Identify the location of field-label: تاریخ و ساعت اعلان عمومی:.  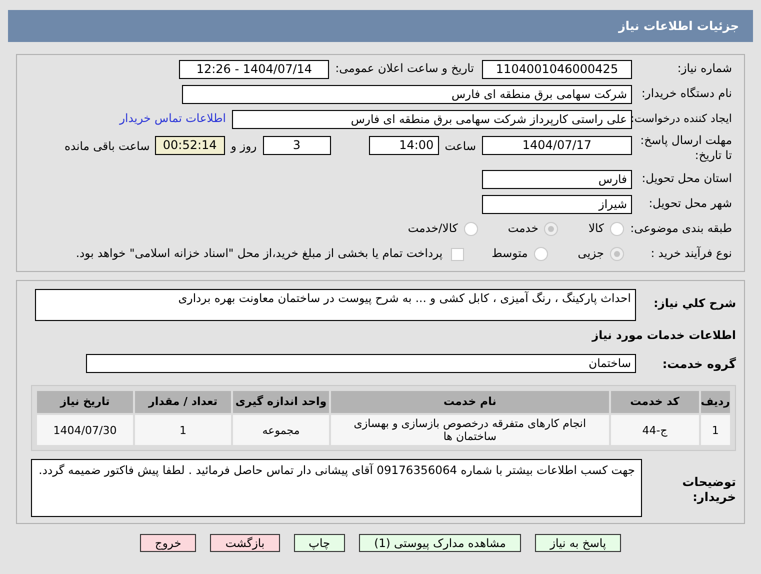
(404, 69).